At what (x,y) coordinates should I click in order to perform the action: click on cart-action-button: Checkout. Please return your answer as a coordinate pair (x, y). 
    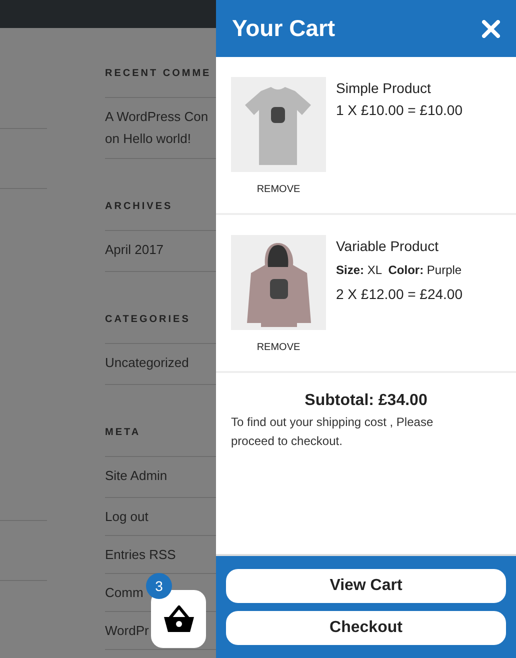
    Looking at the image, I should click on (366, 628).